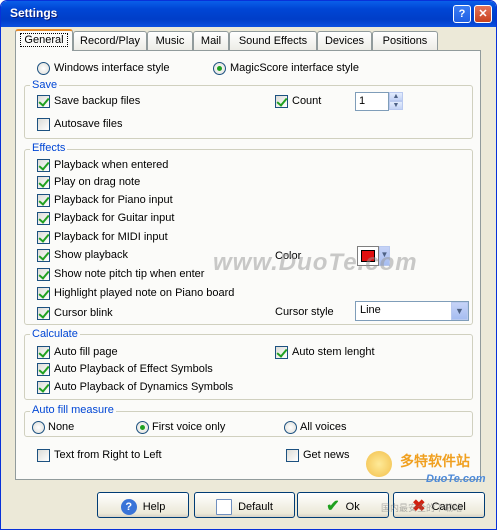  Describe the element at coordinates (307, 101) in the screenshot. I see `count-label: Count` at that location.